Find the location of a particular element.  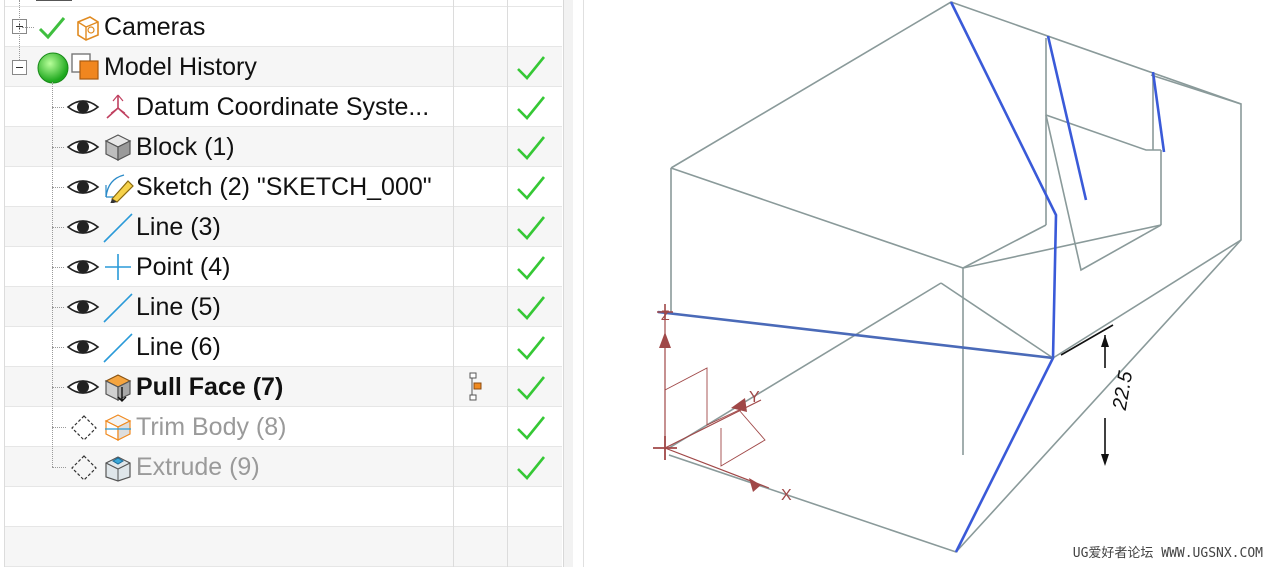

tree-label-block: Block (1) is located at coordinates (185, 147).